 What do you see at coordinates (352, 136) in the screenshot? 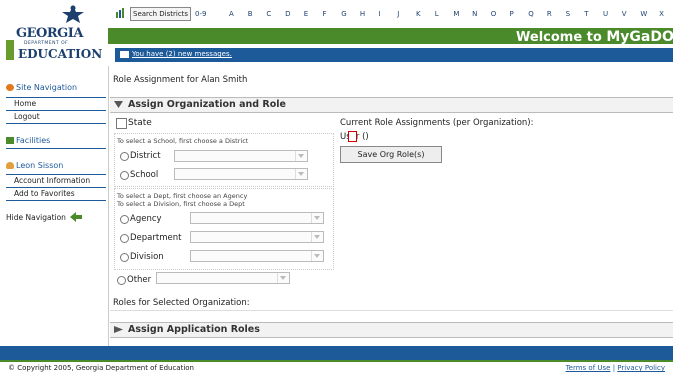
I see `pdf-icon` at bounding box center [352, 136].